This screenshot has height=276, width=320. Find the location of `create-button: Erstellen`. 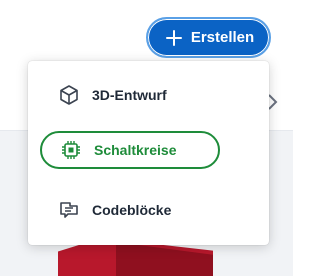

create-button: Erstellen is located at coordinates (208, 37).